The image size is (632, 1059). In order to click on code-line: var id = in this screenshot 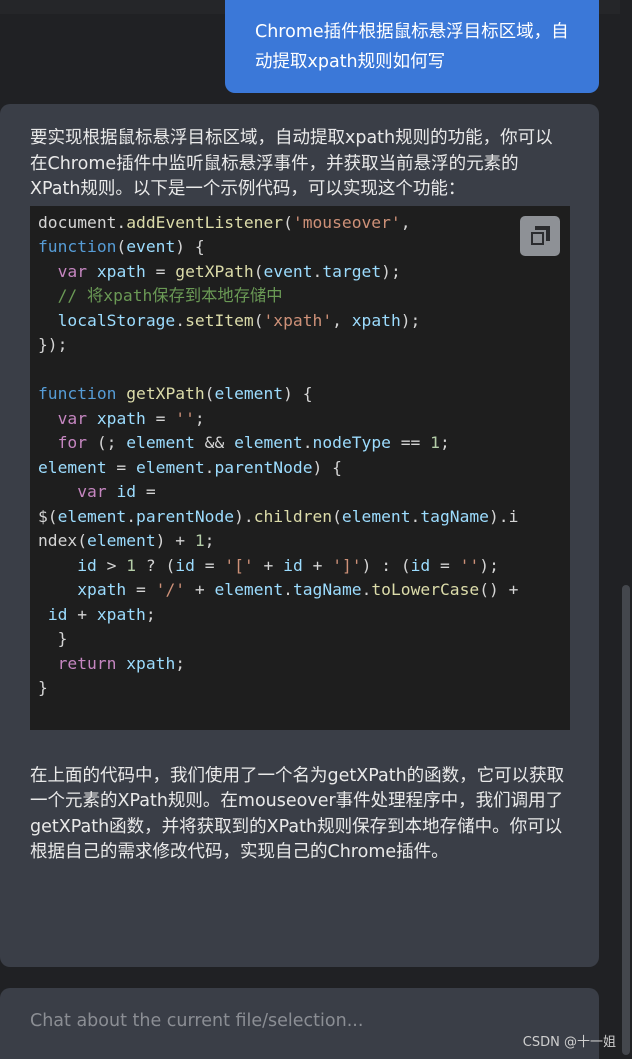, I will do `click(116, 491)`.